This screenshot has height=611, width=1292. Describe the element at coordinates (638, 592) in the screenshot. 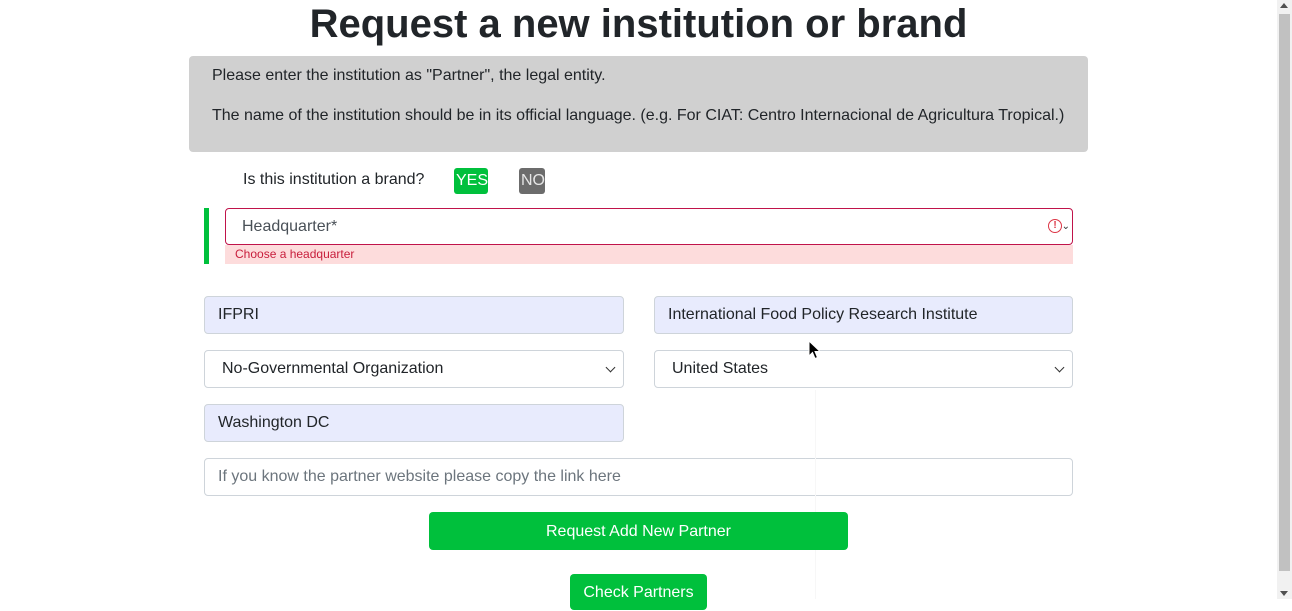

I see `check-partners-button: Check Partners` at that location.